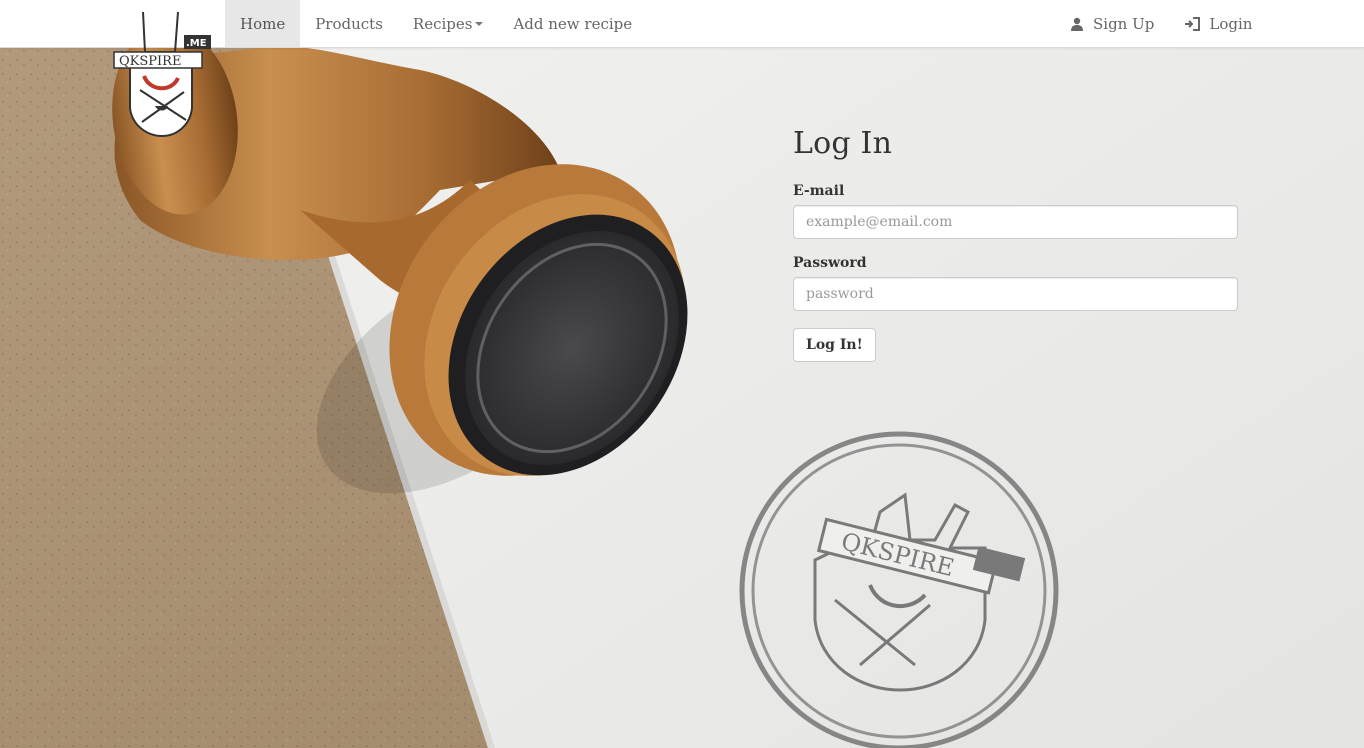 This screenshot has width=1364, height=748. What do you see at coordinates (1124, 23) in the screenshot?
I see `sign-up-label: Sign Up` at bounding box center [1124, 23].